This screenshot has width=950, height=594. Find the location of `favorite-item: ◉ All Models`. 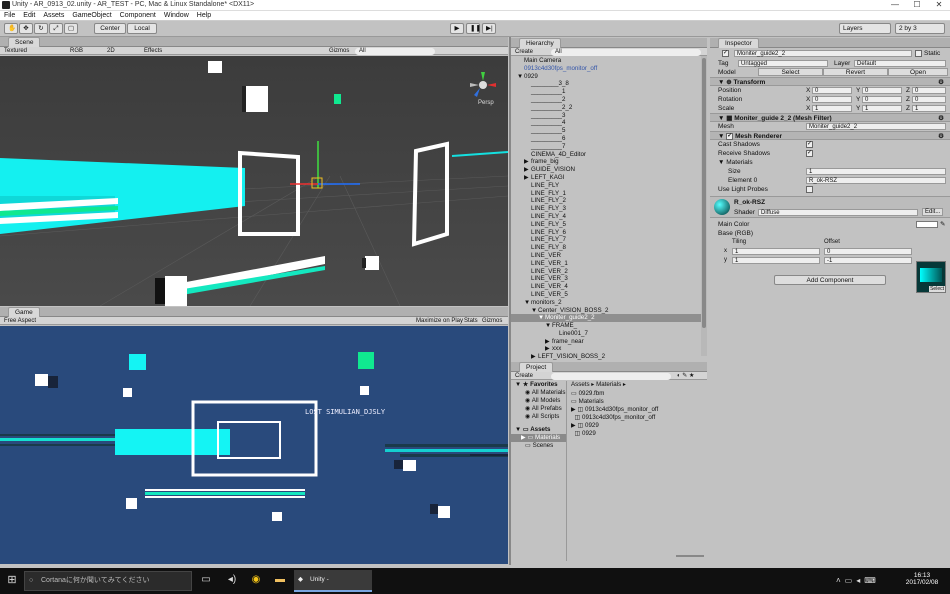

favorite-item: ◉ All Models is located at coordinates (538, 401).